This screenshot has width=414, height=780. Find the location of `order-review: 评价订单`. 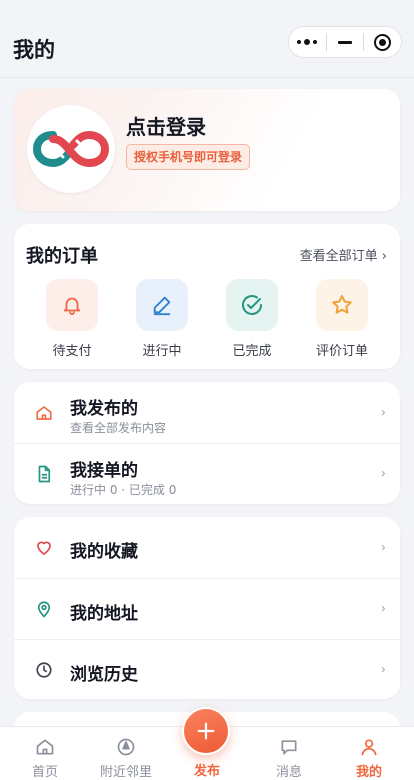

order-review: 评价订单 is located at coordinates (342, 319).